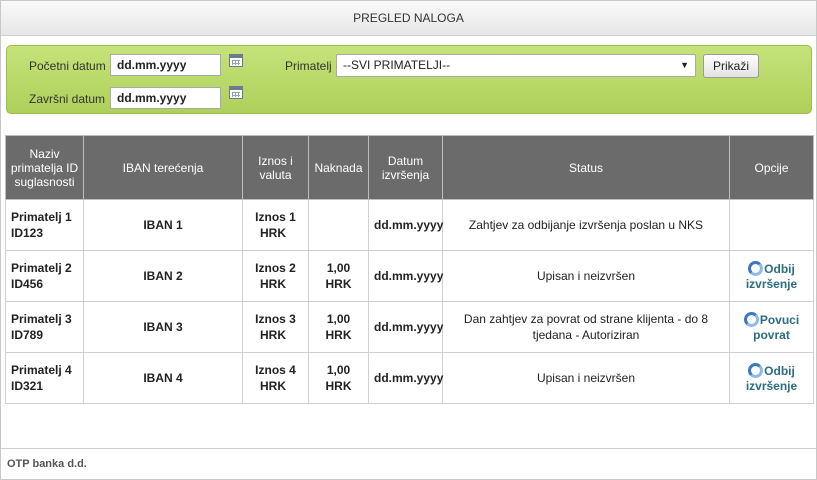 This screenshot has width=817, height=480. I want to click on chevron-down-icon: ▼, so click(684, 65).